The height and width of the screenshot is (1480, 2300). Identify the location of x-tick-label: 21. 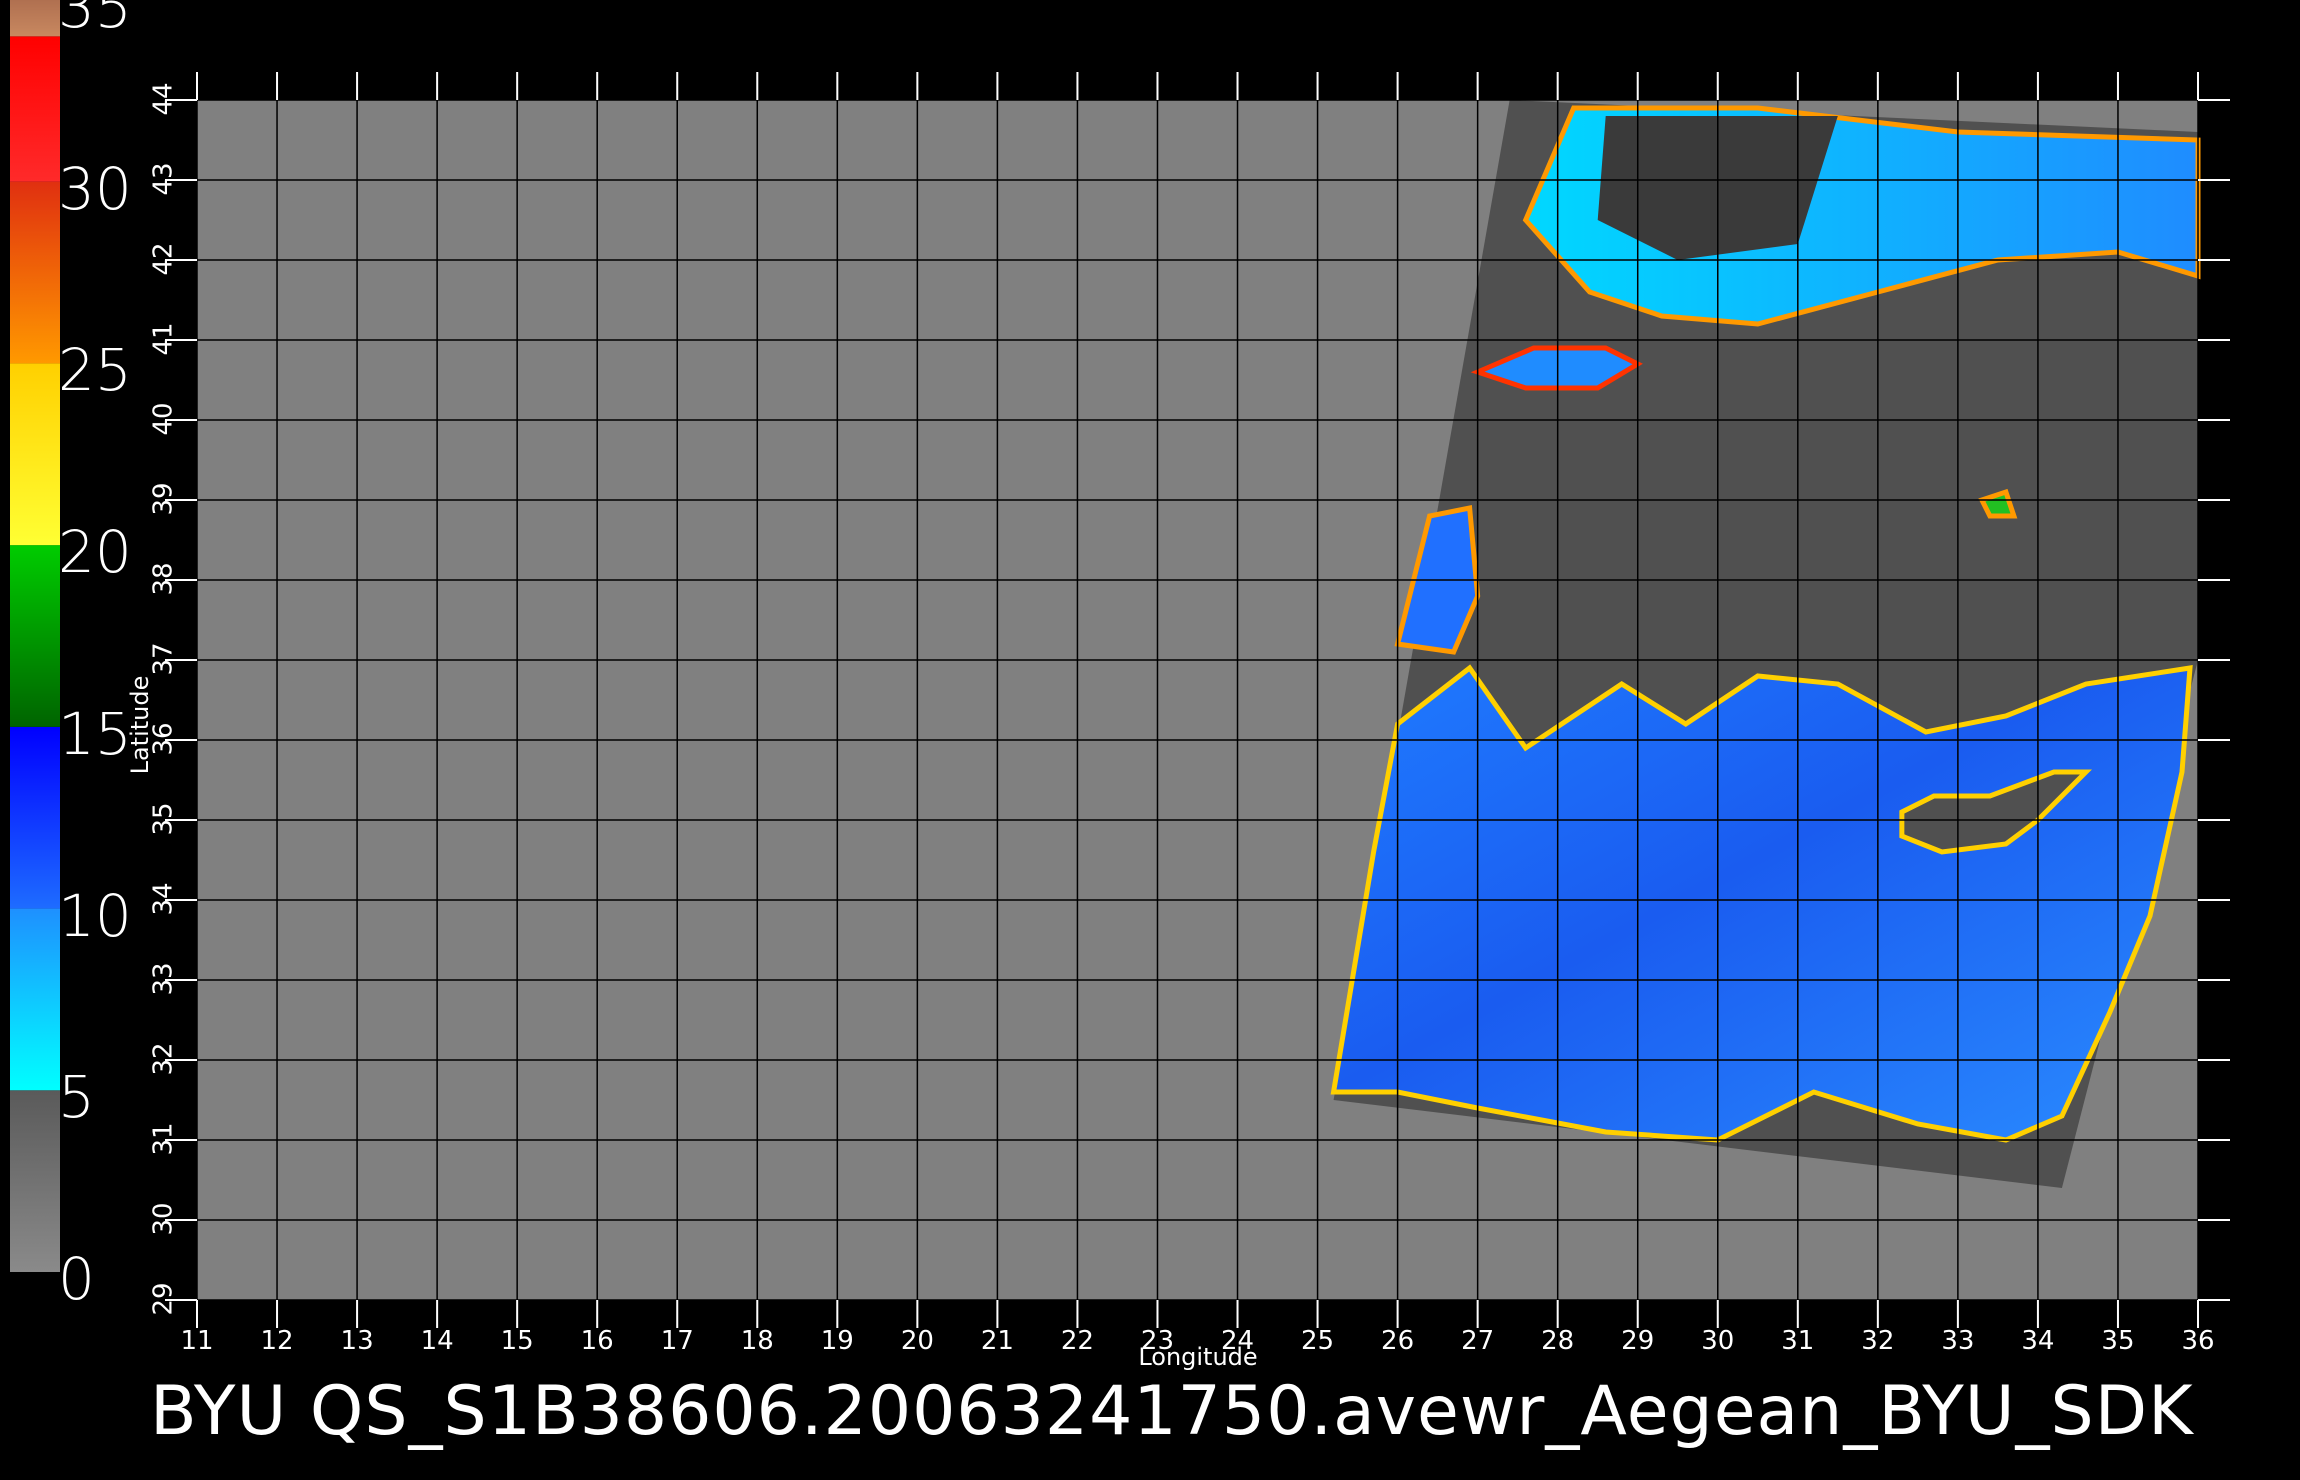
(997, 1341).